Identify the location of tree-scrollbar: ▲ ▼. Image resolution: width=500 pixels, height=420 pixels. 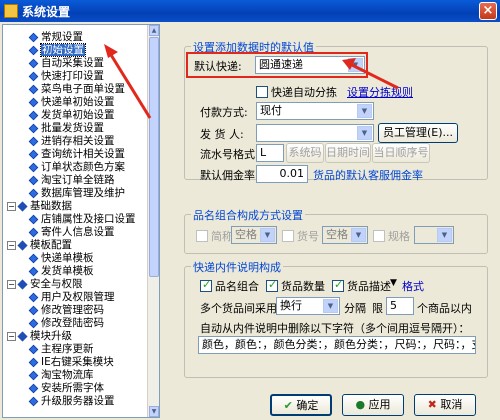
(153, 221).